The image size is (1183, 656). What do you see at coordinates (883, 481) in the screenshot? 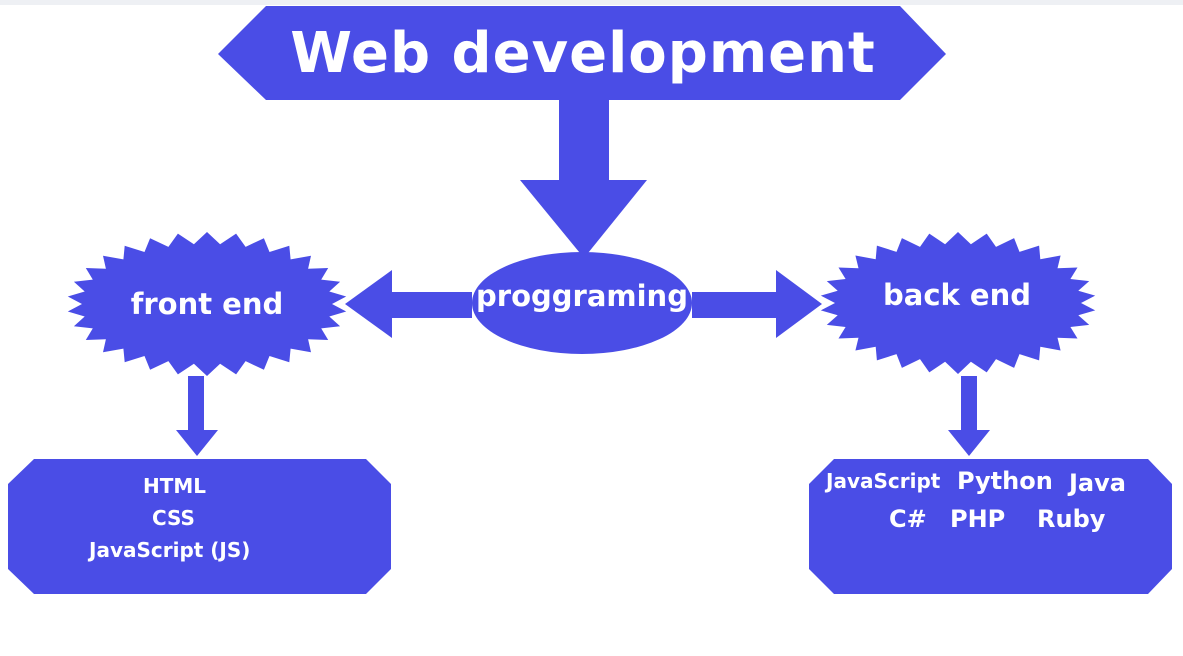
I see `back-end-item-javascript: JavaScript` at bounding box center [883, 481].